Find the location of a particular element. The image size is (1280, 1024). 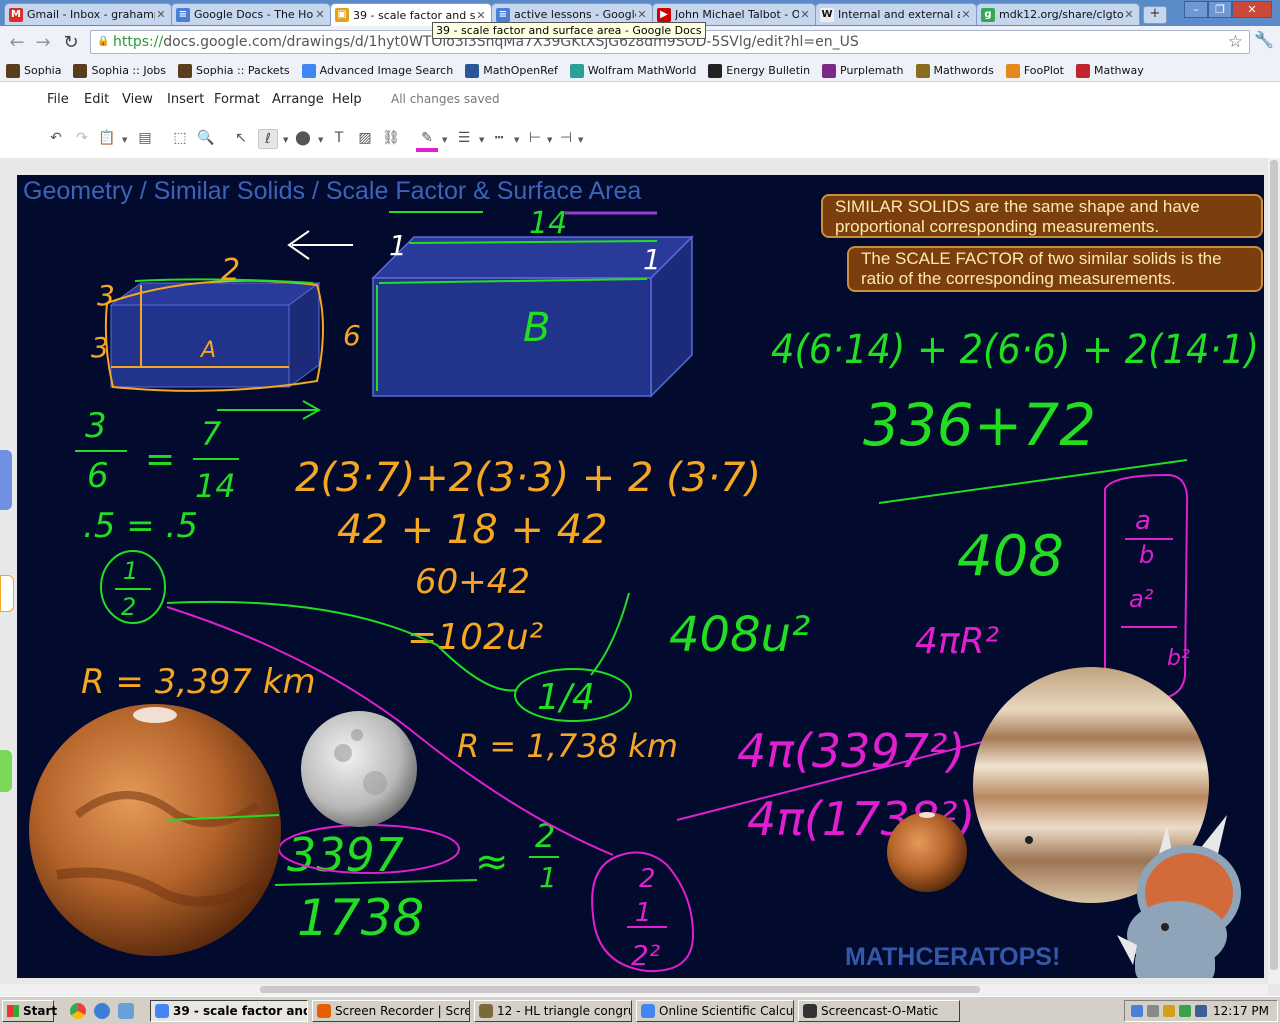

fit-icon: ⬚ is located at coordinates (180, 138).